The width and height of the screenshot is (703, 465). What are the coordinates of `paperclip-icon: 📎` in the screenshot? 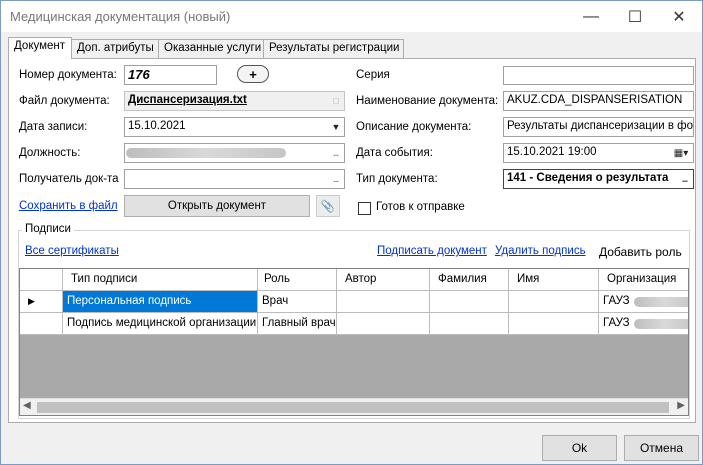 It's located at (328, 206).